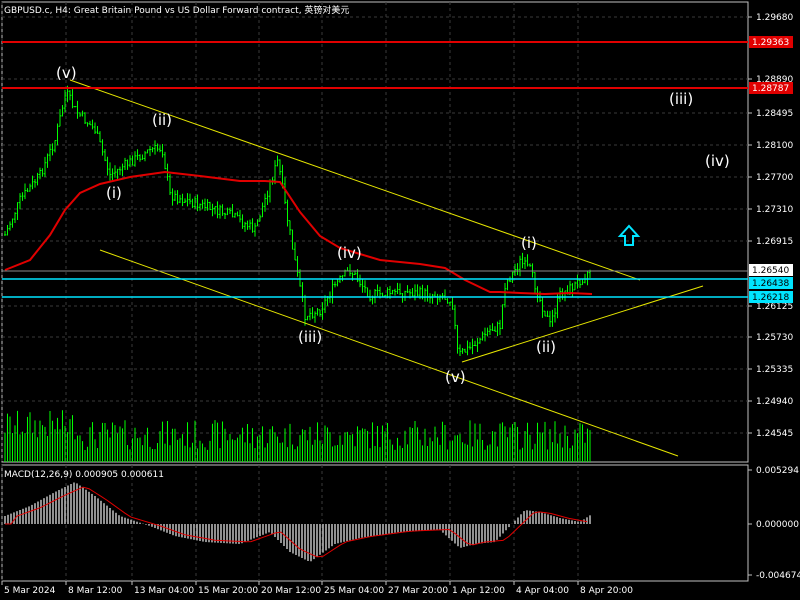  I want to click on time-tick-label: 8 Mar 12:00, so click(95, 591).